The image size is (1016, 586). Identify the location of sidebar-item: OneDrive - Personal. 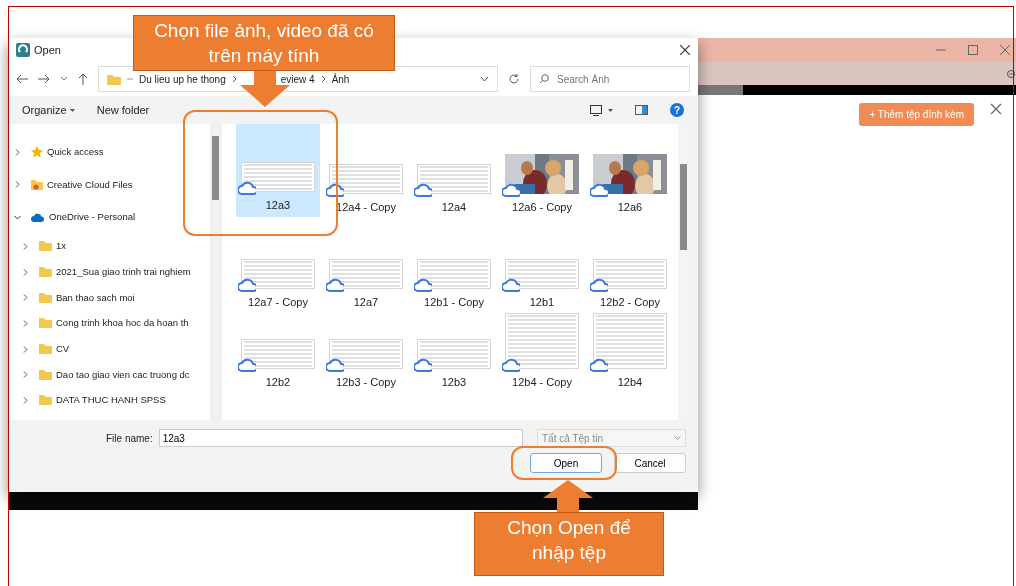
(92, 217).